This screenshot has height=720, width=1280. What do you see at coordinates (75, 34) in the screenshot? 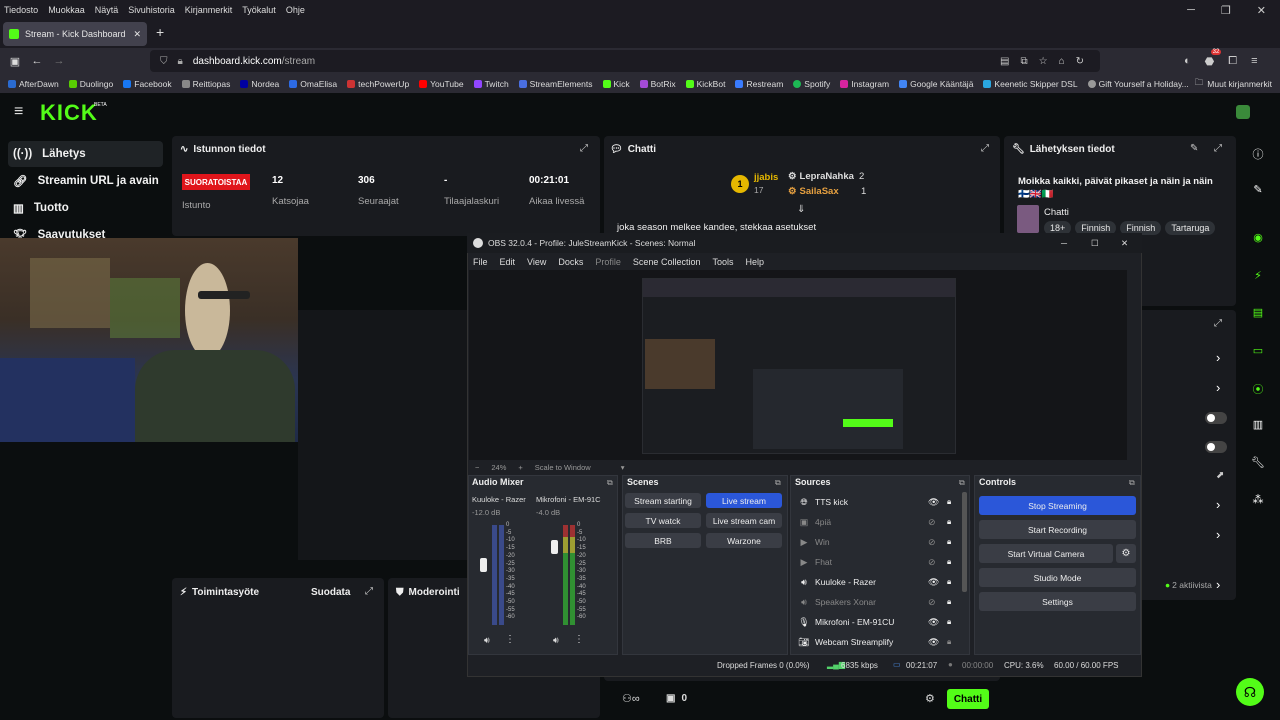
I see `tab-kick-dashboard: Stream - Kick Dashboard ✕` at bounding box center [75, 34].